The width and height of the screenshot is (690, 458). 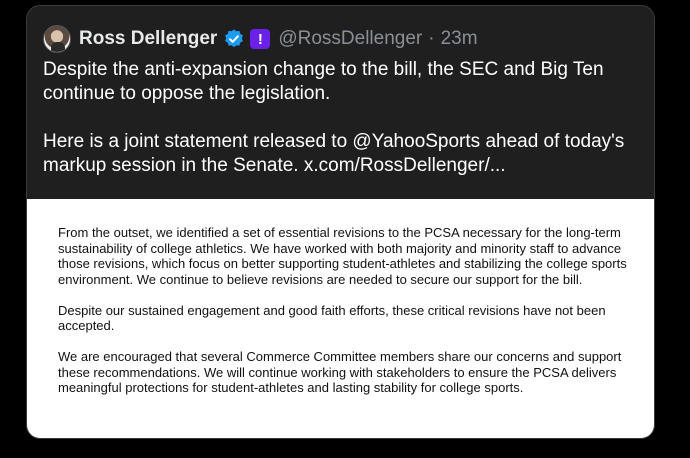 I want to click on handle: @RossDellenger, so click(x=350, y=39).